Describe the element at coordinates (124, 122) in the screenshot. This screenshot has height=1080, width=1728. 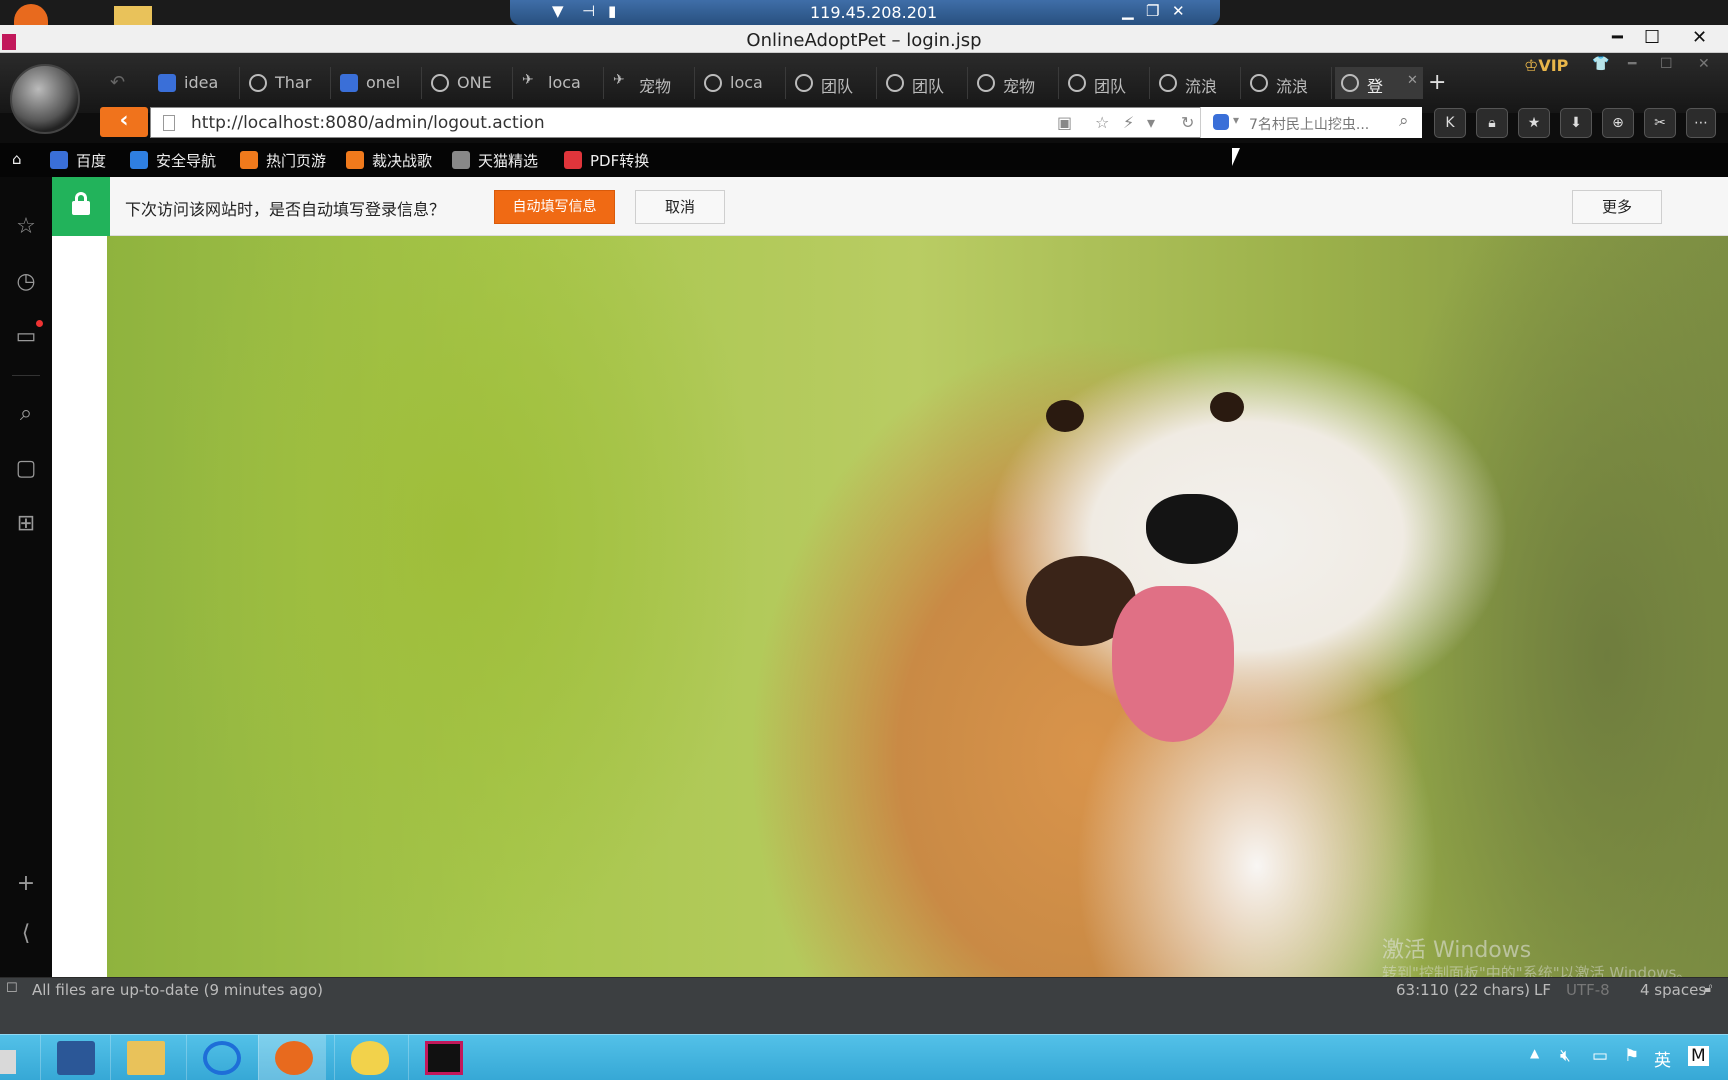
I see `back-button: ‹` at that location.